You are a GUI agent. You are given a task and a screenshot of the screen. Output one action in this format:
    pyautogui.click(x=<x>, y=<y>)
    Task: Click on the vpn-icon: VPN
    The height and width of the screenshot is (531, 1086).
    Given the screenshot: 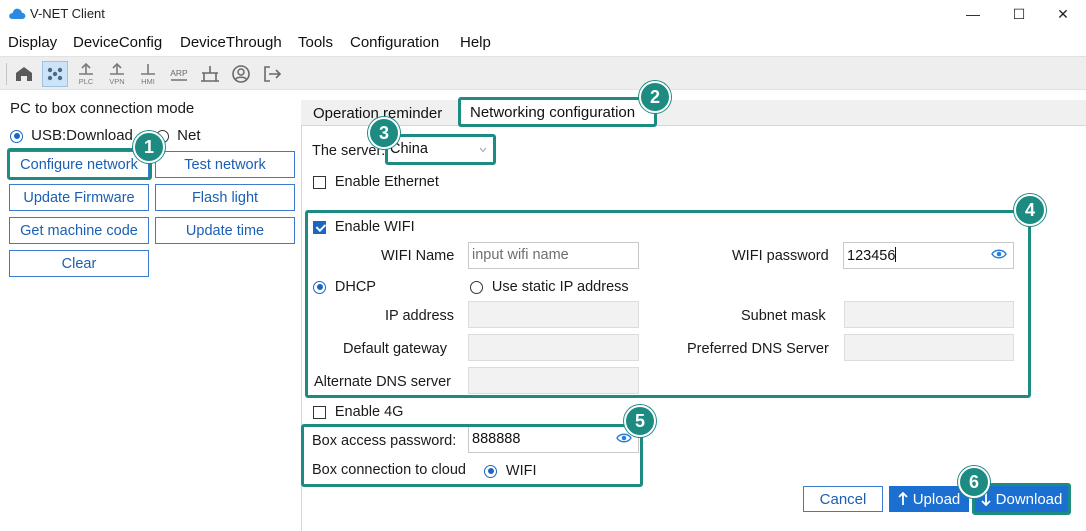 What is the action you would take?
    pyautogui.click(x=117, y=74)
    